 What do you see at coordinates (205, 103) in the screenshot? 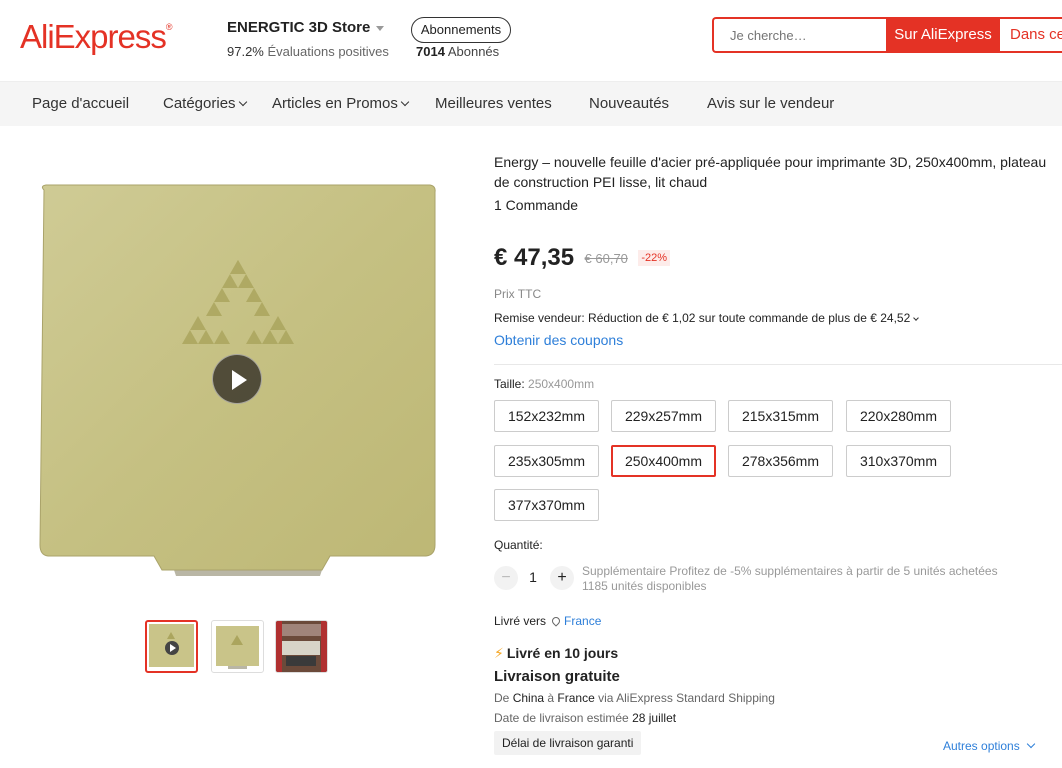
I see `nav-item-categories: Catégories` at bounding box center [205, 103].